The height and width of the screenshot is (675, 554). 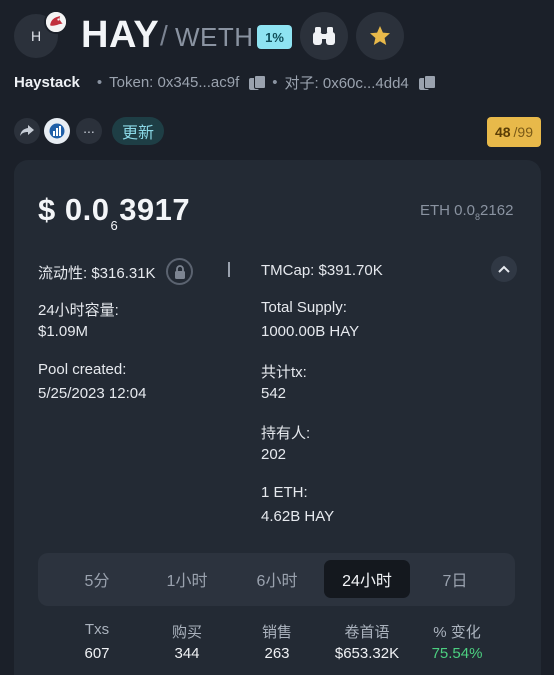 What do you see at coordinates (120, 35) in the screenshot?
I see `base-symbol: HAY` at bounding box center [120, 35].